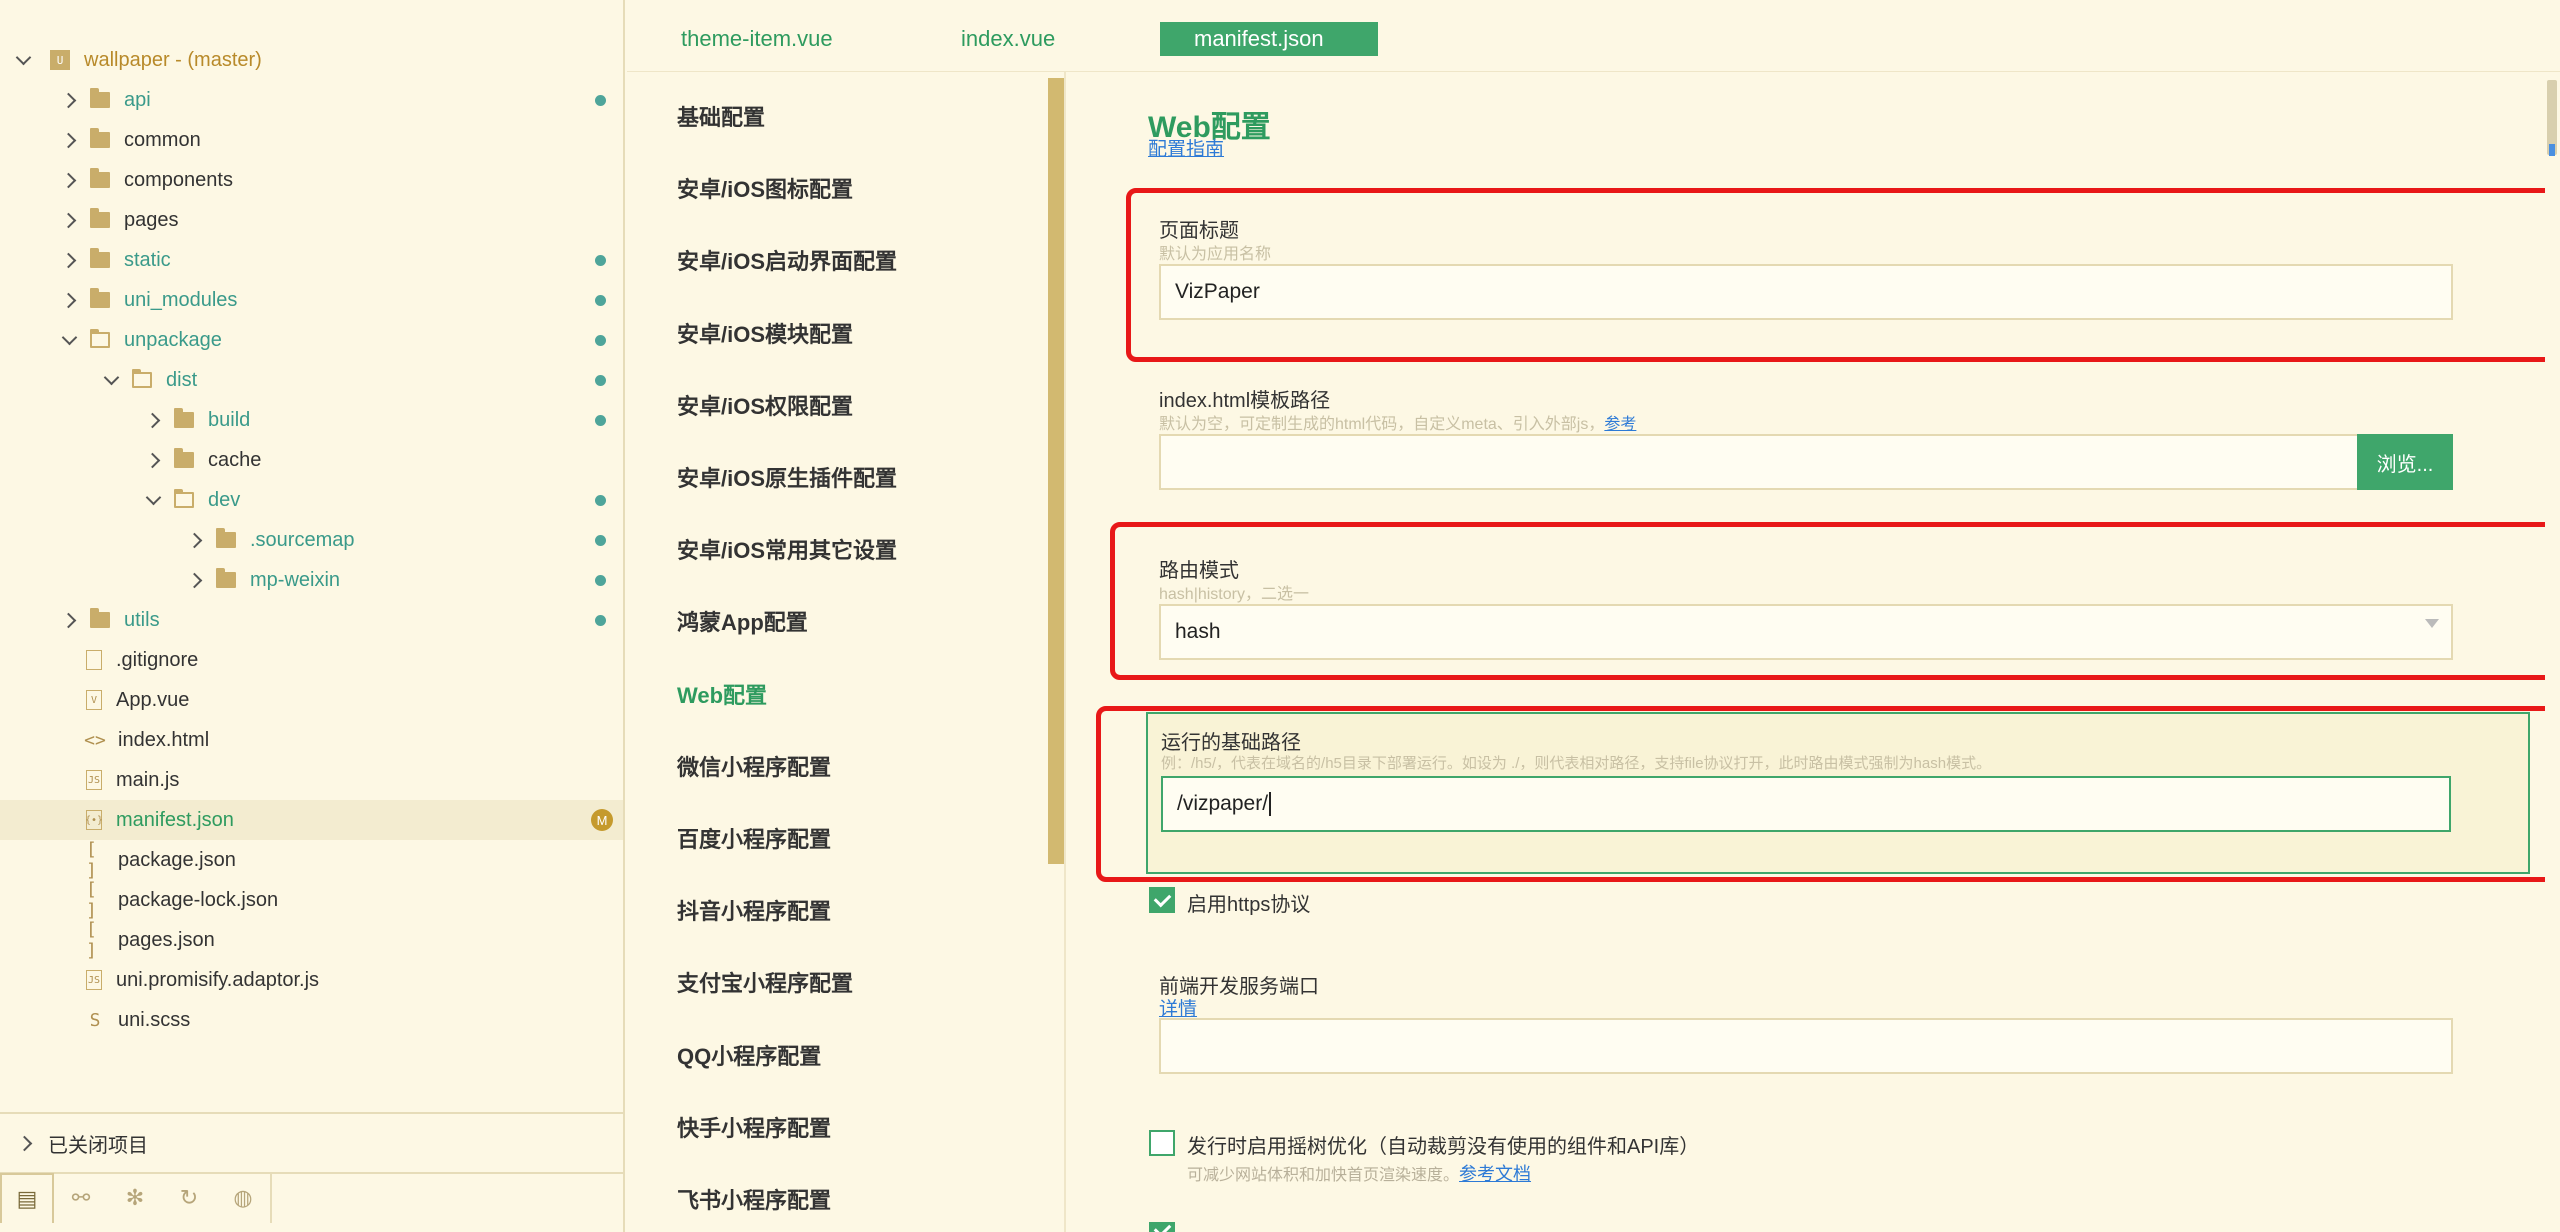 Image resolution: width=2560 pixels, height=1232 pixels. What do you see at coordinates (243, 1198) in the screenshot?
I see `globe-icon: ◍` at bounding box center [243, 1198].